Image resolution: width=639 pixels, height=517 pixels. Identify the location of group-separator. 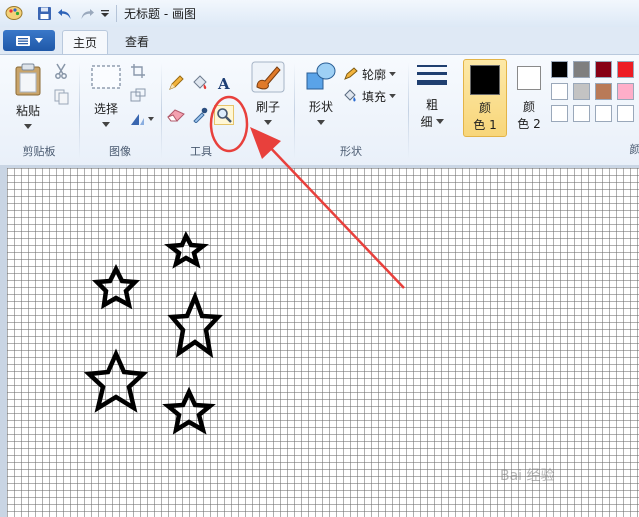
(408, 111).